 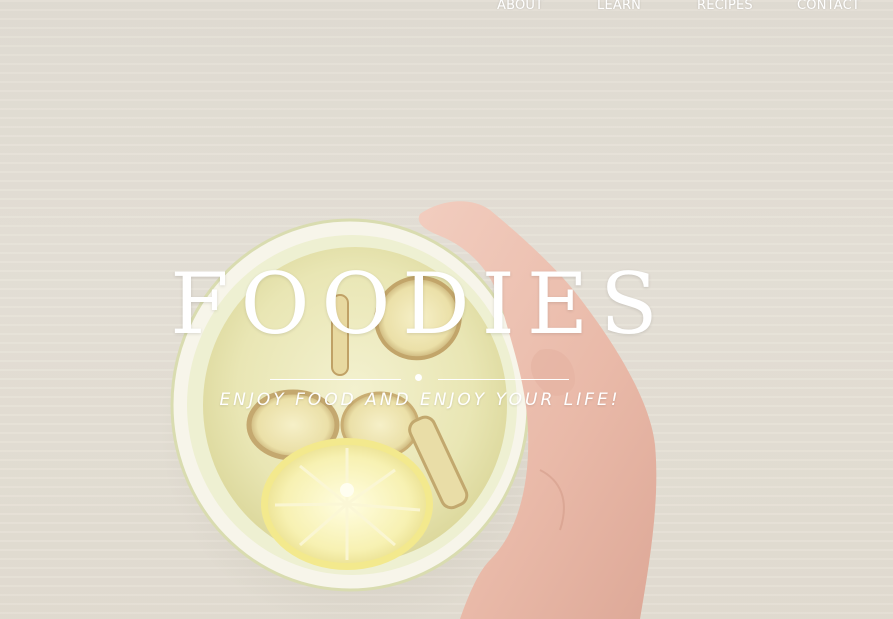 I want to click on hero-divider, so click(x=420, y=378).